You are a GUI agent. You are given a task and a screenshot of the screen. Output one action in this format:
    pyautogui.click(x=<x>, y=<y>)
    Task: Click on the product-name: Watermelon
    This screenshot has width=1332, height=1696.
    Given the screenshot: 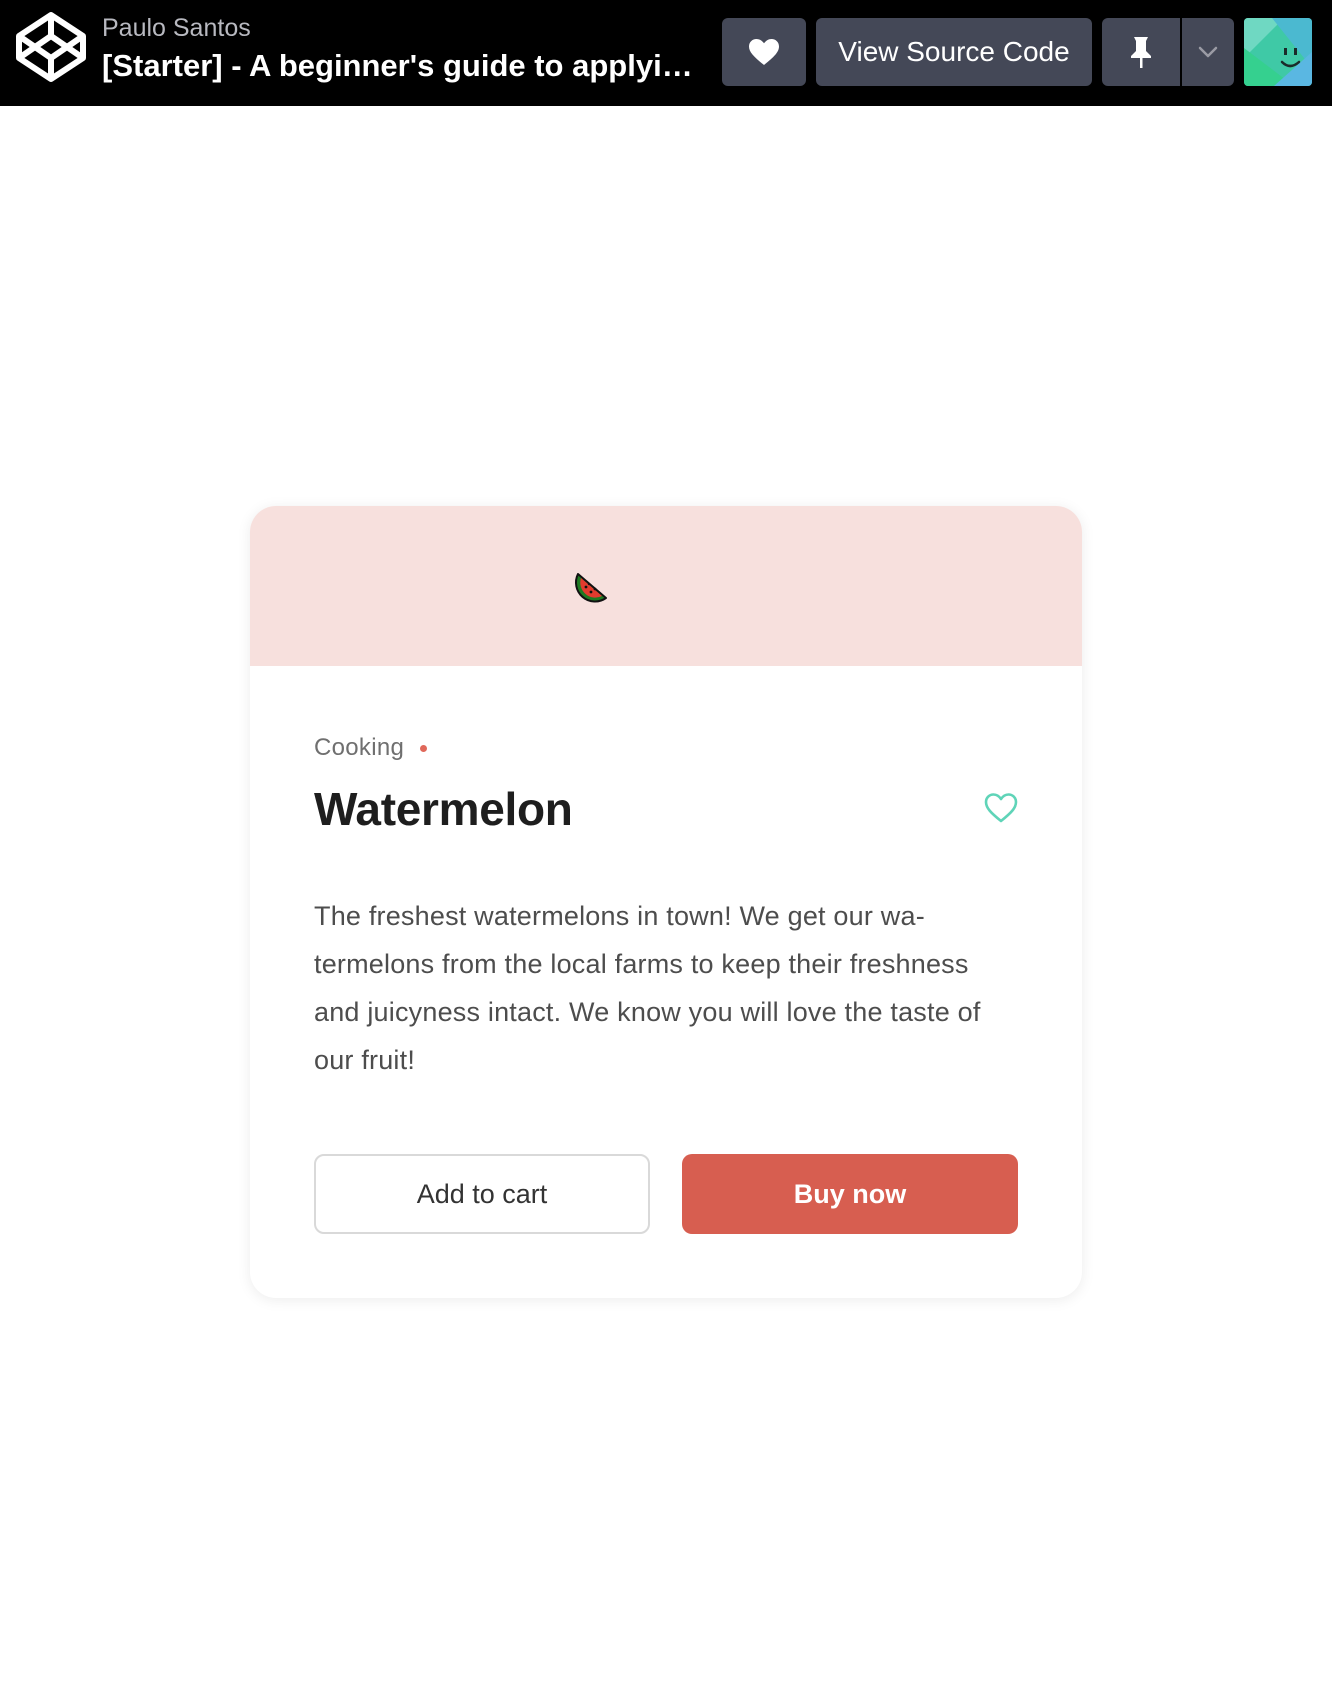 What is the action you would take?
    pyautogui.click(x=443, y=809)
    